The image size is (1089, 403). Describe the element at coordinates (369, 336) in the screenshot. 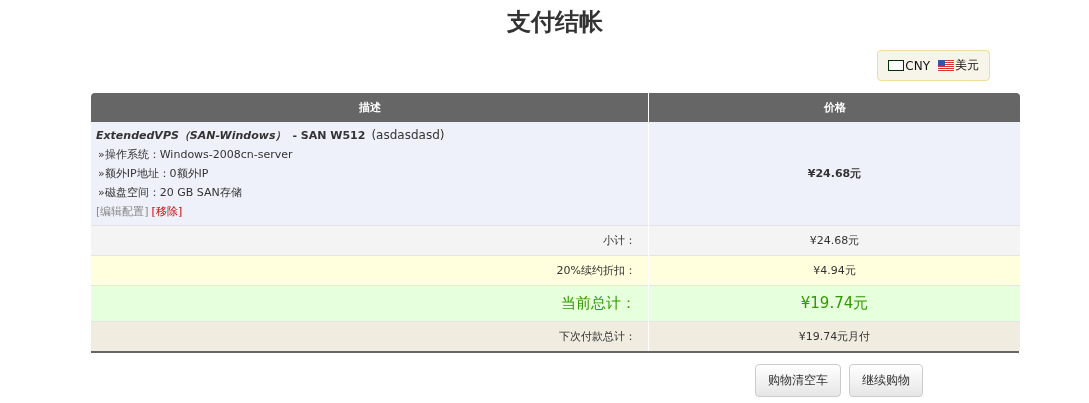

I see `total-label-cell: 下次付款总计：` at that location.